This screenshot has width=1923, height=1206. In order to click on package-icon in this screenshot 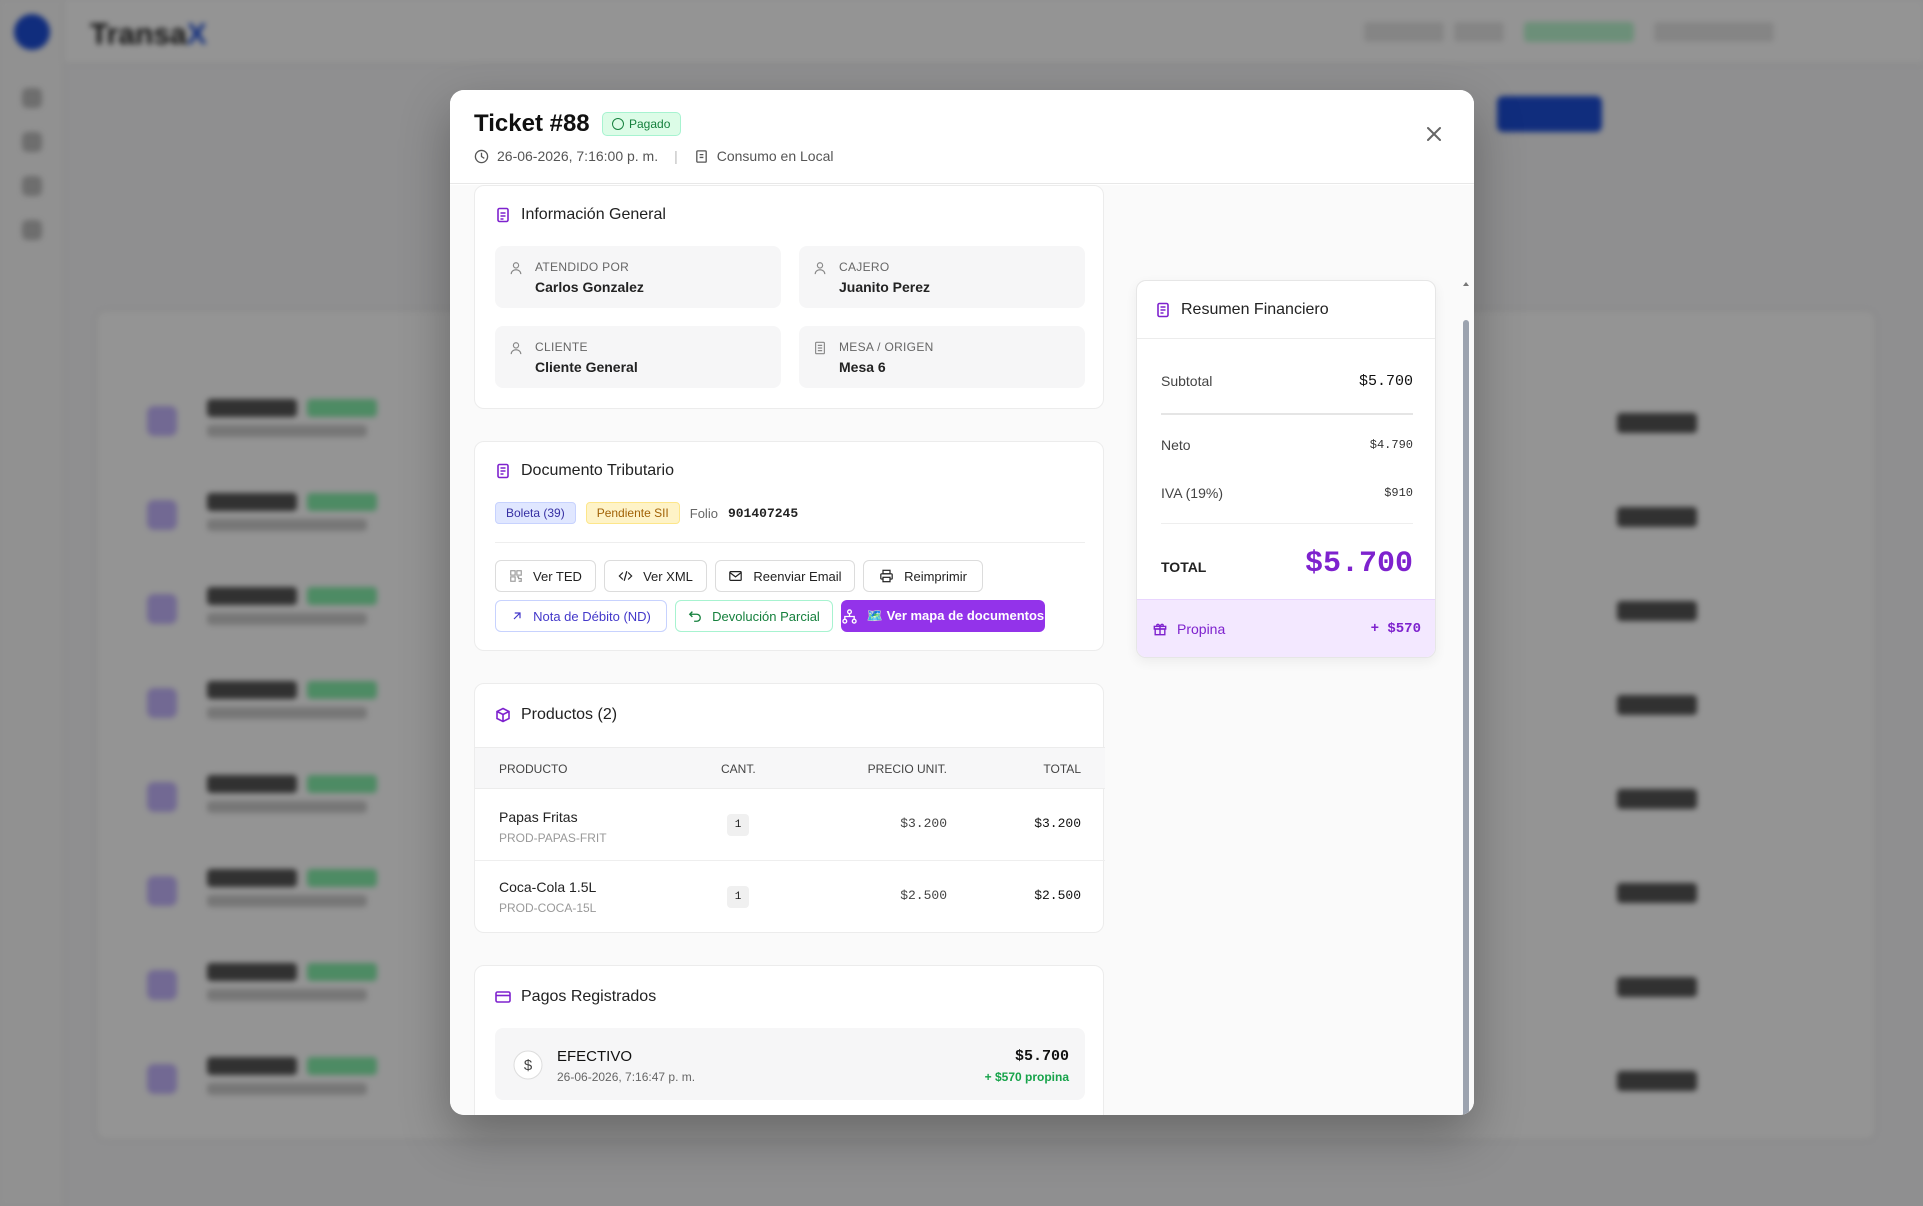, I will do `click(503, 715)`.